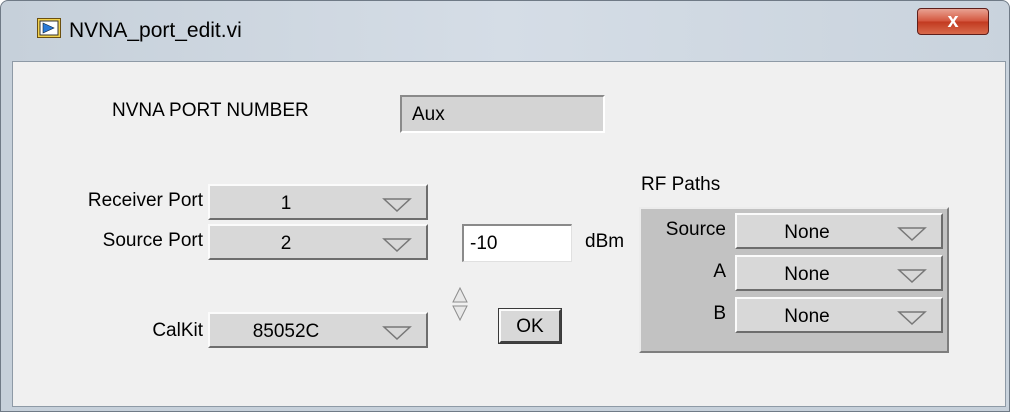 This screenshot has width=1010, height=412. Describe the element at coordinates (807, 232) in the screenshot. I see `rf-path-source-value: None` at that location.